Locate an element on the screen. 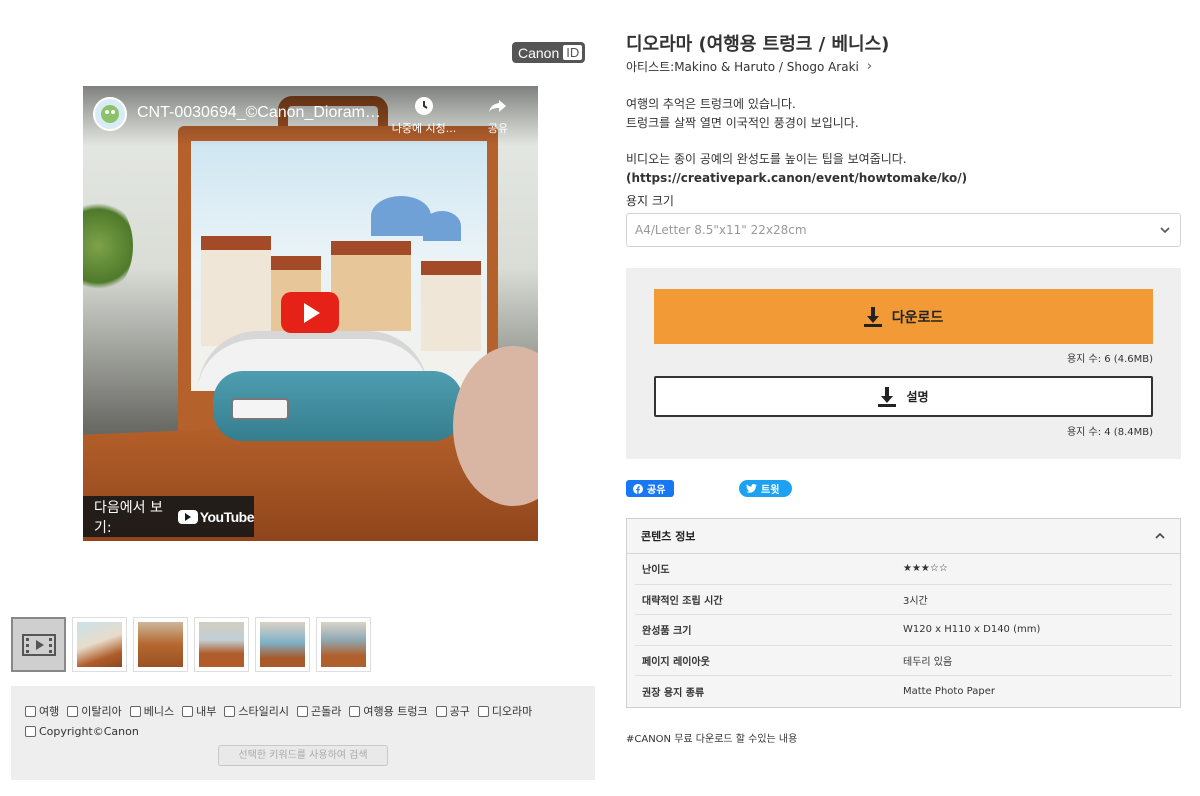 The width and height of the screenshot is (1200, 796). description-line: 여행의 추억은 트렁크에 있습니다. is located at coordinates (711, 104).